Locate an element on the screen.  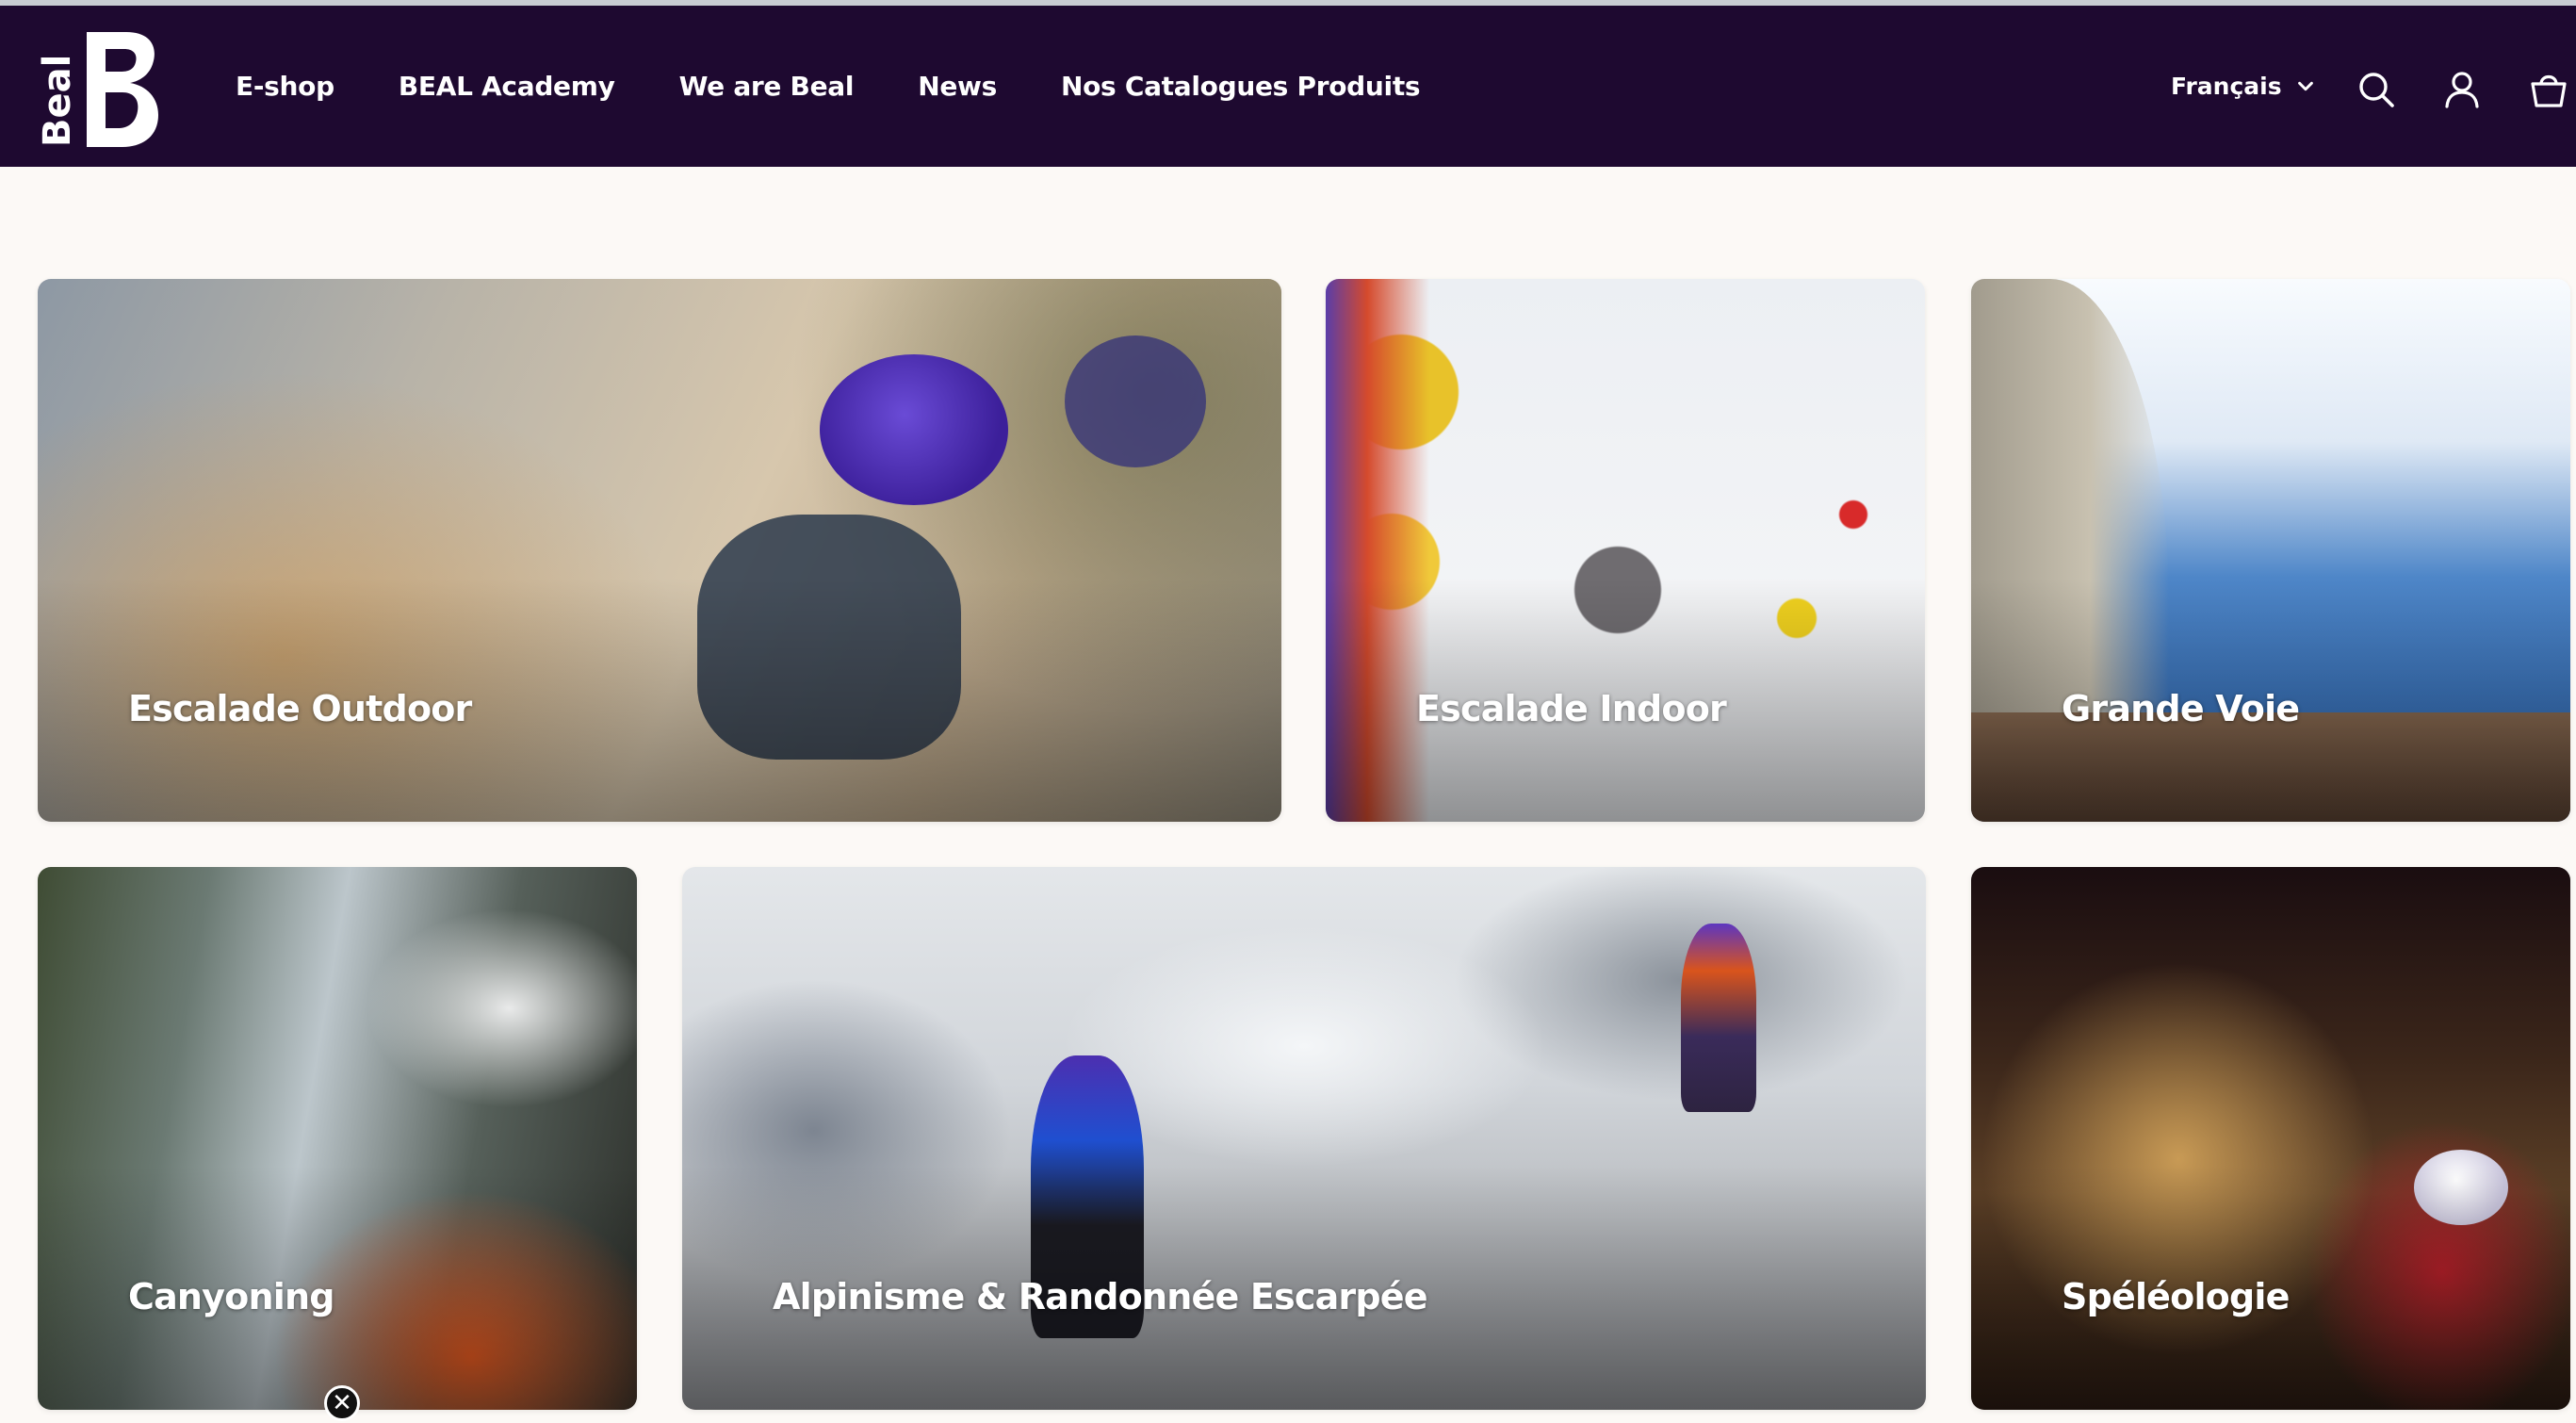
account-icon is located at coordinates (2462, 90).